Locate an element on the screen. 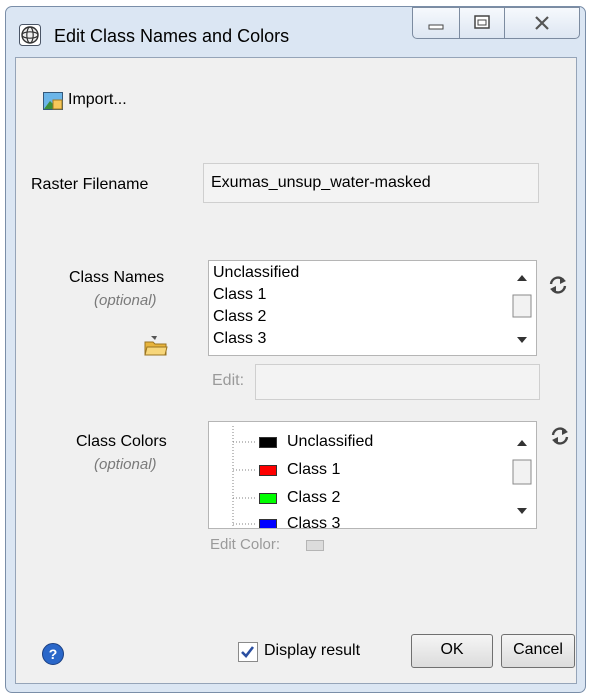 The height and width of the screenshot is (698, 592). class-color-item: Class 1 is located at coordinates (313, 470).